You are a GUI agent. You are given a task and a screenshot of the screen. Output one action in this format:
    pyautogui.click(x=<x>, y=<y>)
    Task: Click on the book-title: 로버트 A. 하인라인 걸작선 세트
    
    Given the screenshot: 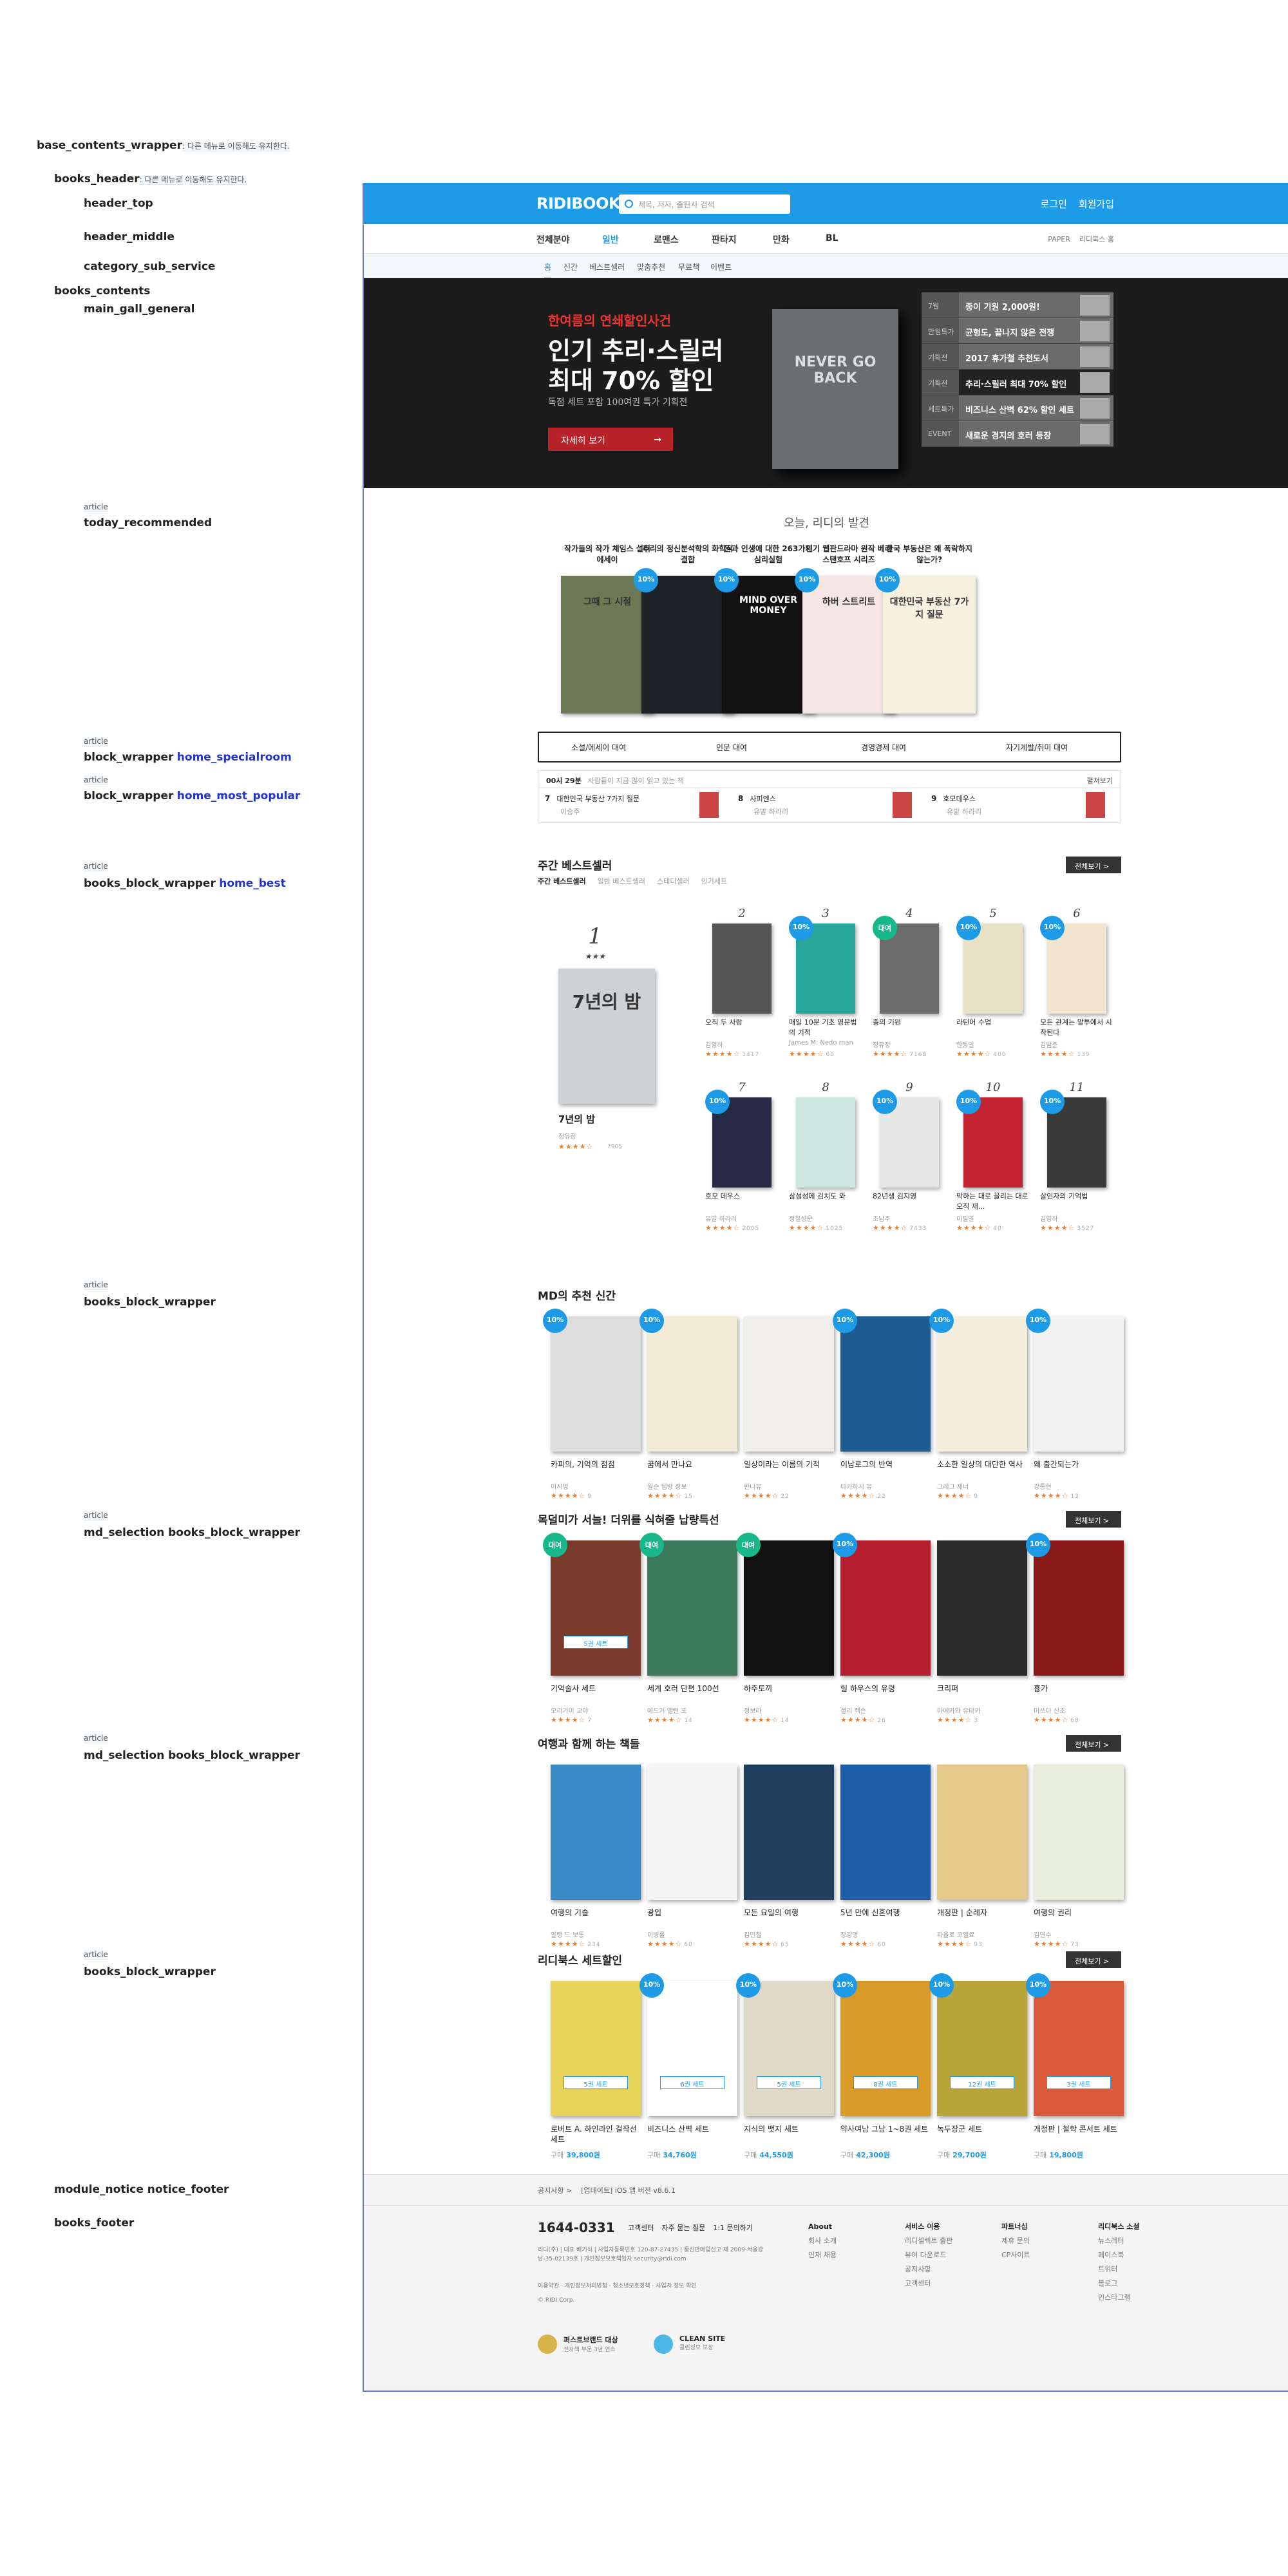 What is the action you would take?
    pyautogui.click(x=596, y=2134)
    